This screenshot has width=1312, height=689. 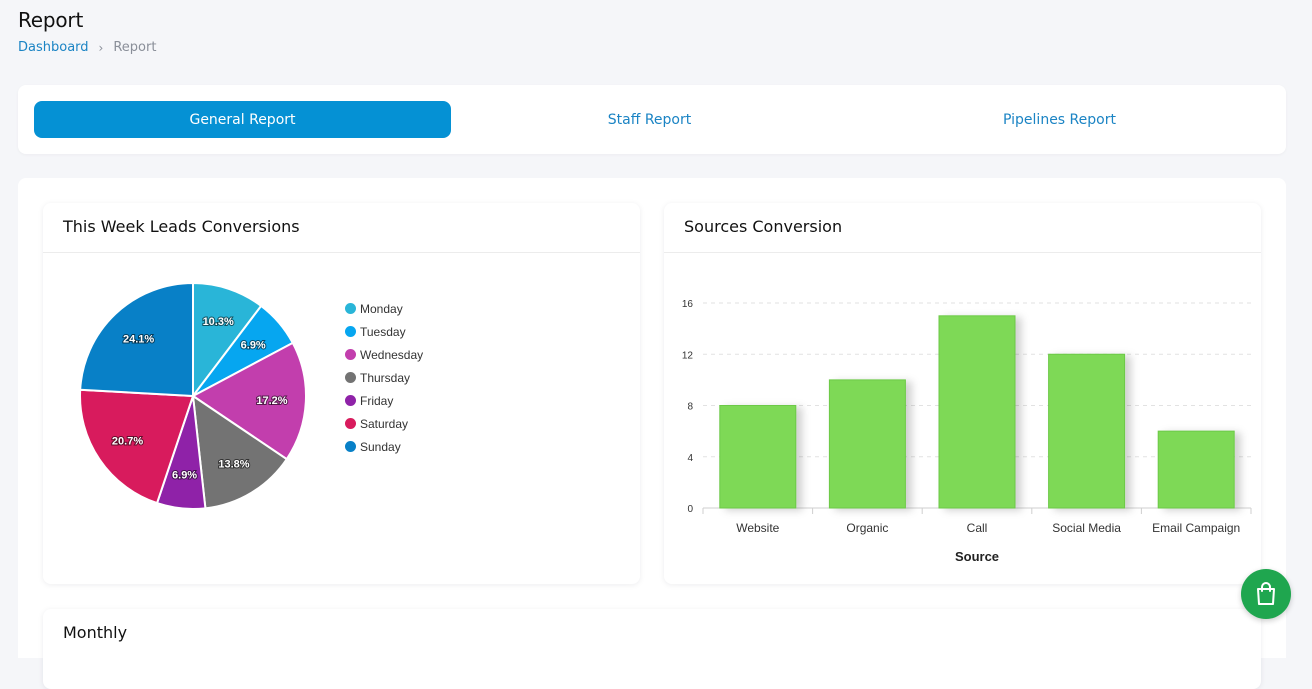 I want to click on pie-label-thursday: 13.8%, so click(x=233, y=465).